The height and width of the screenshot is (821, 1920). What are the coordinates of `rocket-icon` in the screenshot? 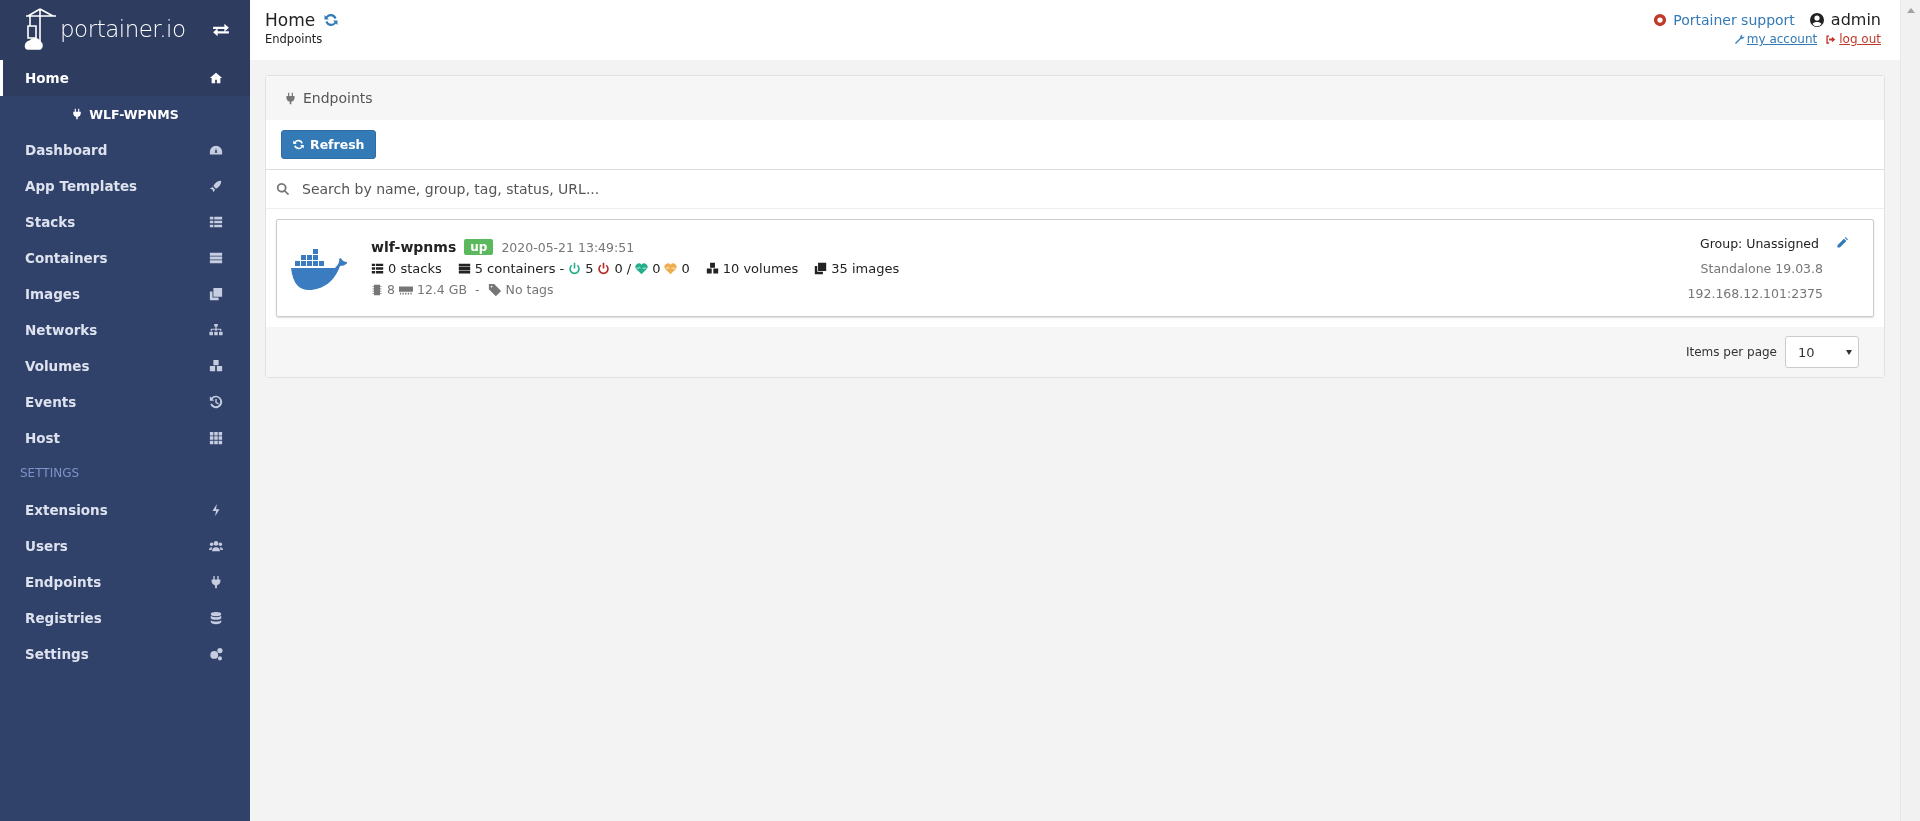 It's located at (216, 186).